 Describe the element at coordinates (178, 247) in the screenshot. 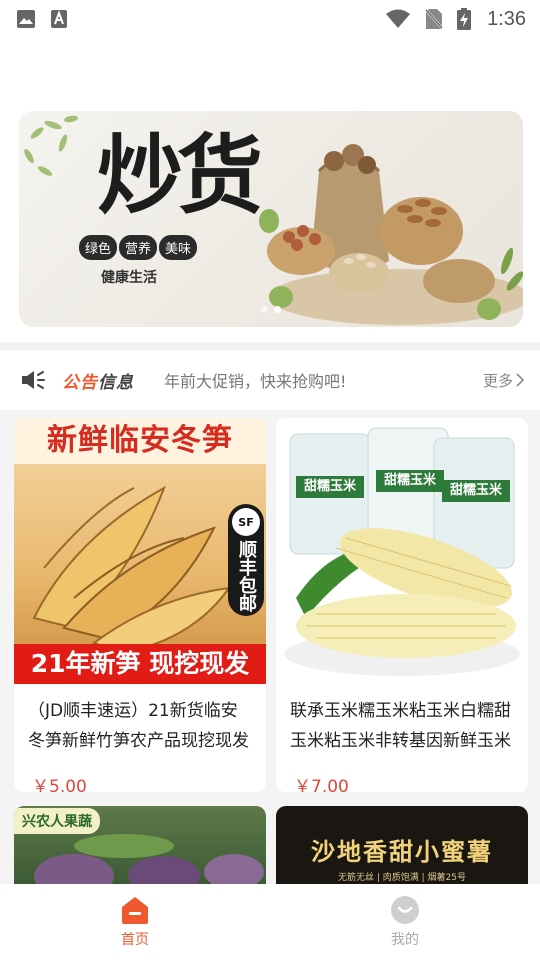

I see `banner-tag: 美味` at that location.